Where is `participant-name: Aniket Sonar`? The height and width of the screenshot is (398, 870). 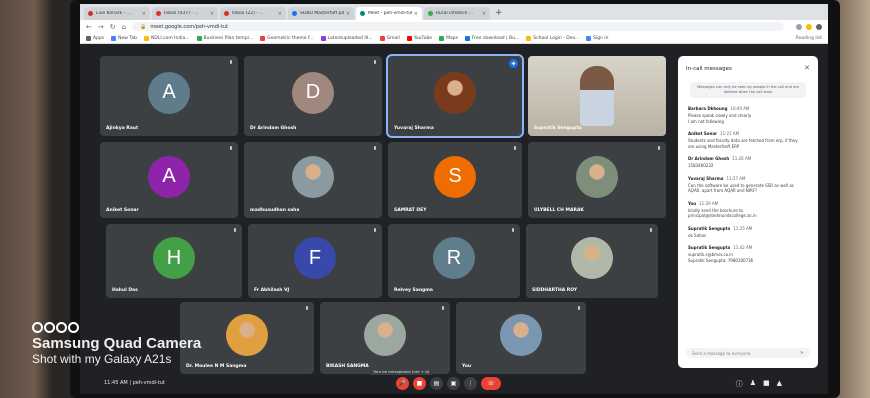 participant-name: Aniket Sonar is located at coordinates (122, 210).